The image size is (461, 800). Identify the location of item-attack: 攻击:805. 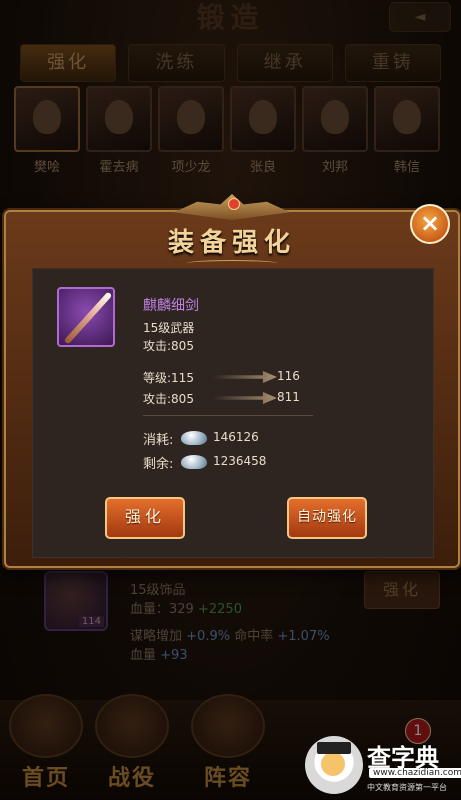
(168, 346).